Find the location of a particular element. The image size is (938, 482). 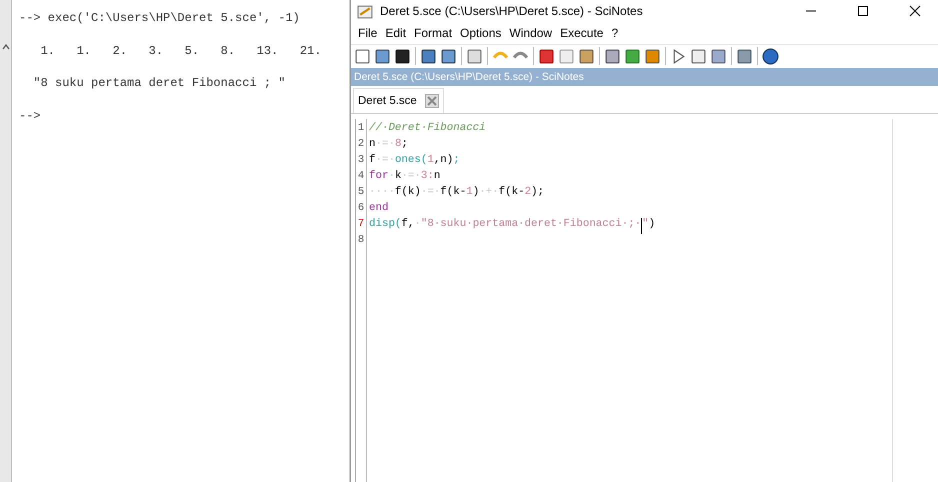

panel-title: Deret 5.sce (C:\Users\HP\Deret 5.sce) - SciNotes is located at coordinates (644, 77).